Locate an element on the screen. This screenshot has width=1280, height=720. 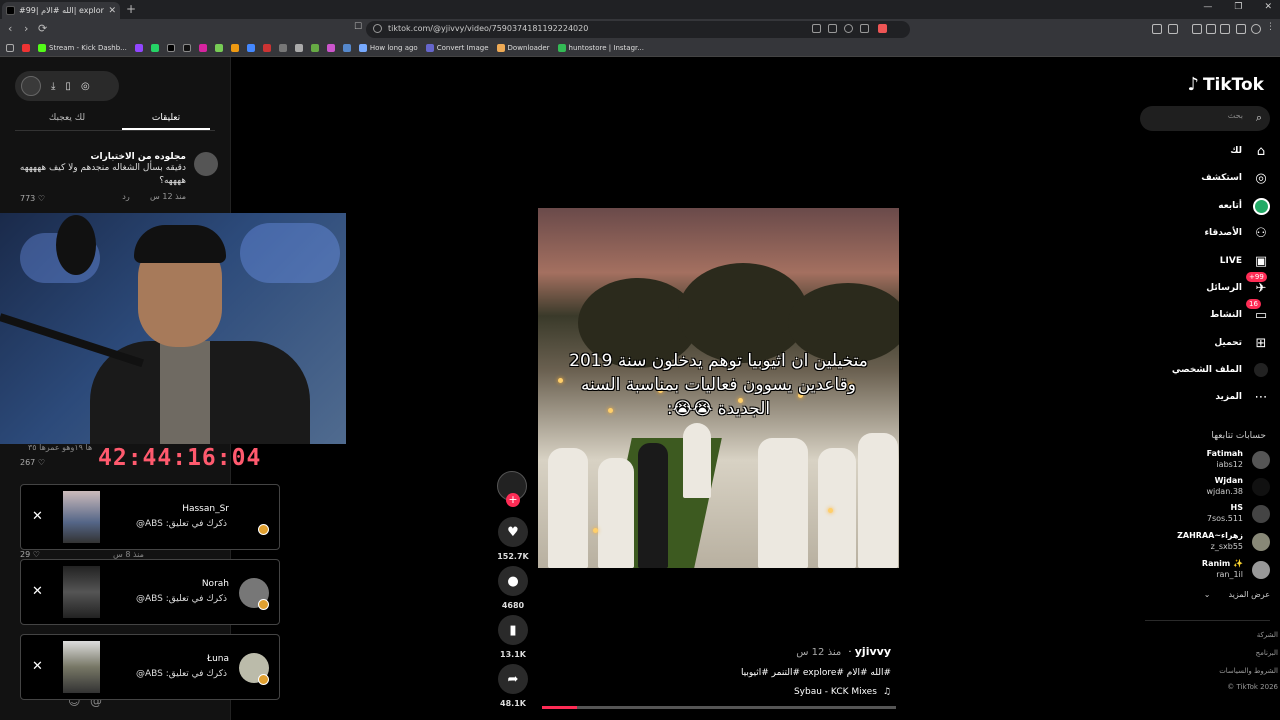
comment-button: ● 4680 is located at coordinates (513, 588).